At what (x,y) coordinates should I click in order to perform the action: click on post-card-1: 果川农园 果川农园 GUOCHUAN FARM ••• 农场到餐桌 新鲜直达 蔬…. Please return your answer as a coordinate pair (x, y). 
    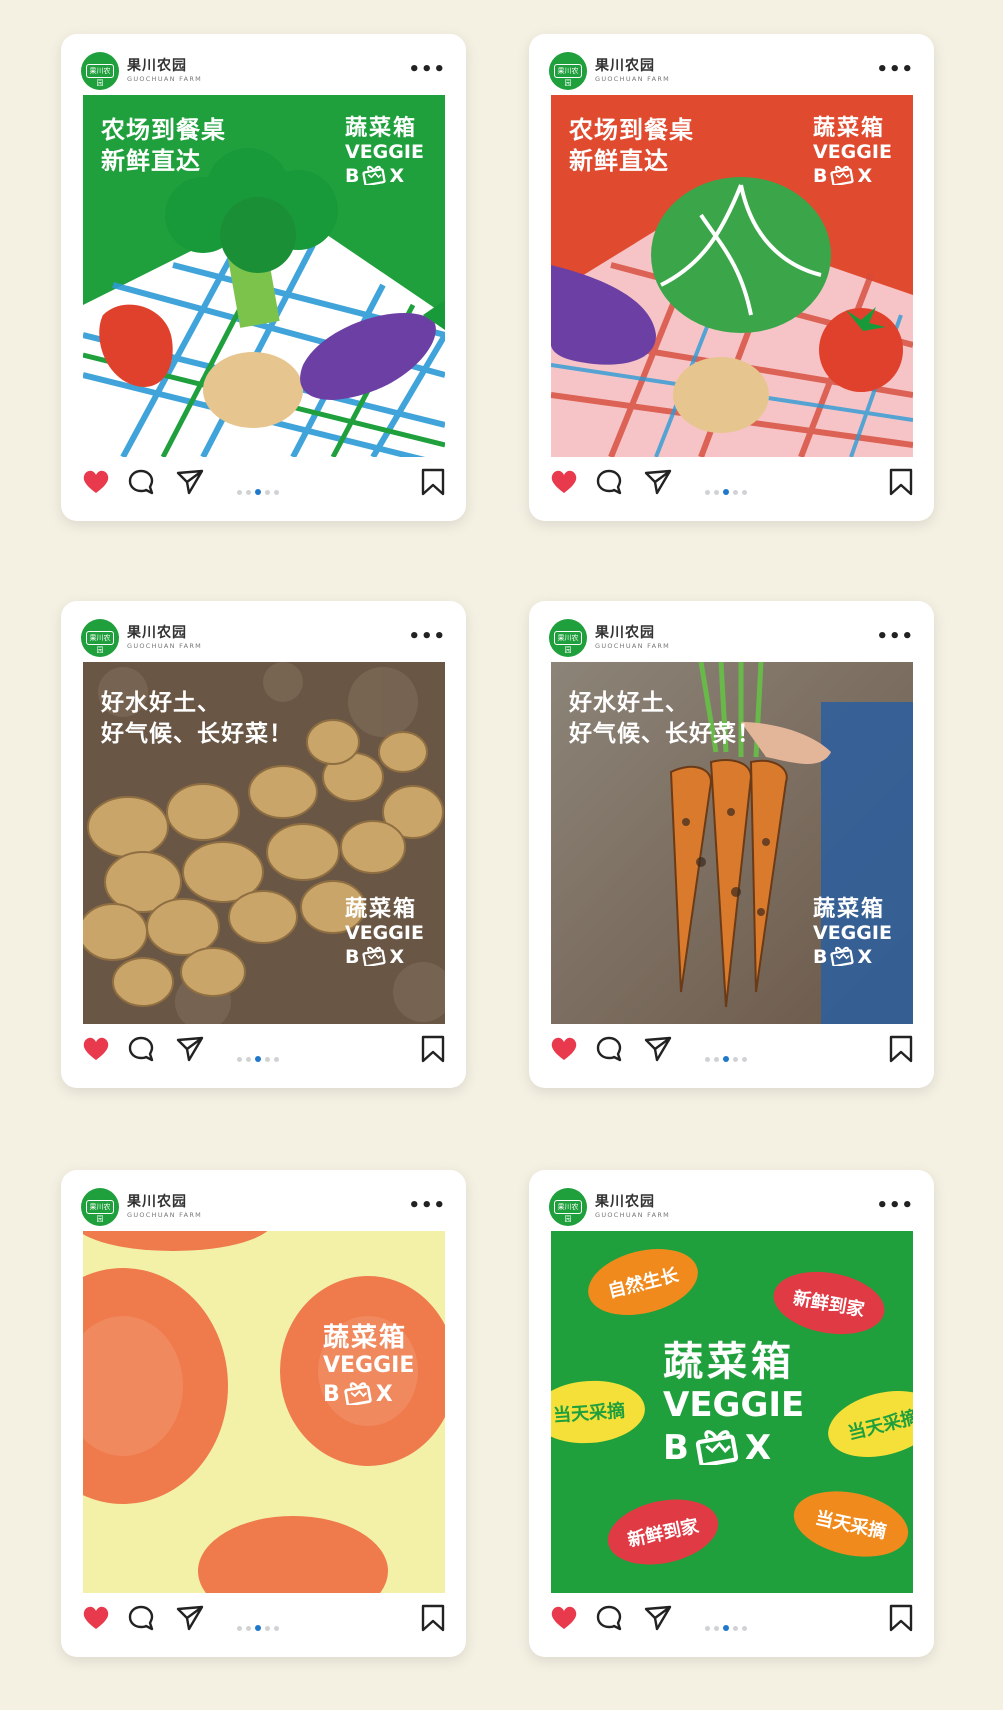
    Looking at the image, I should click on (263, 277).